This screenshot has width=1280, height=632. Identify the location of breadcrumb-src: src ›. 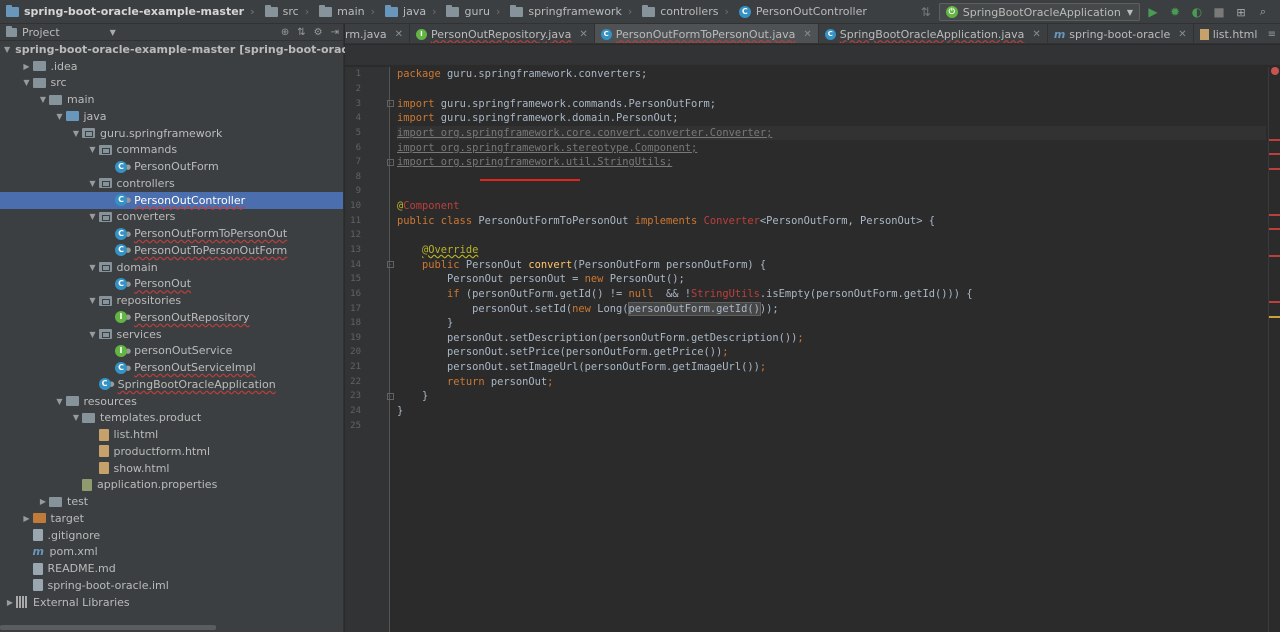
(286, 12).